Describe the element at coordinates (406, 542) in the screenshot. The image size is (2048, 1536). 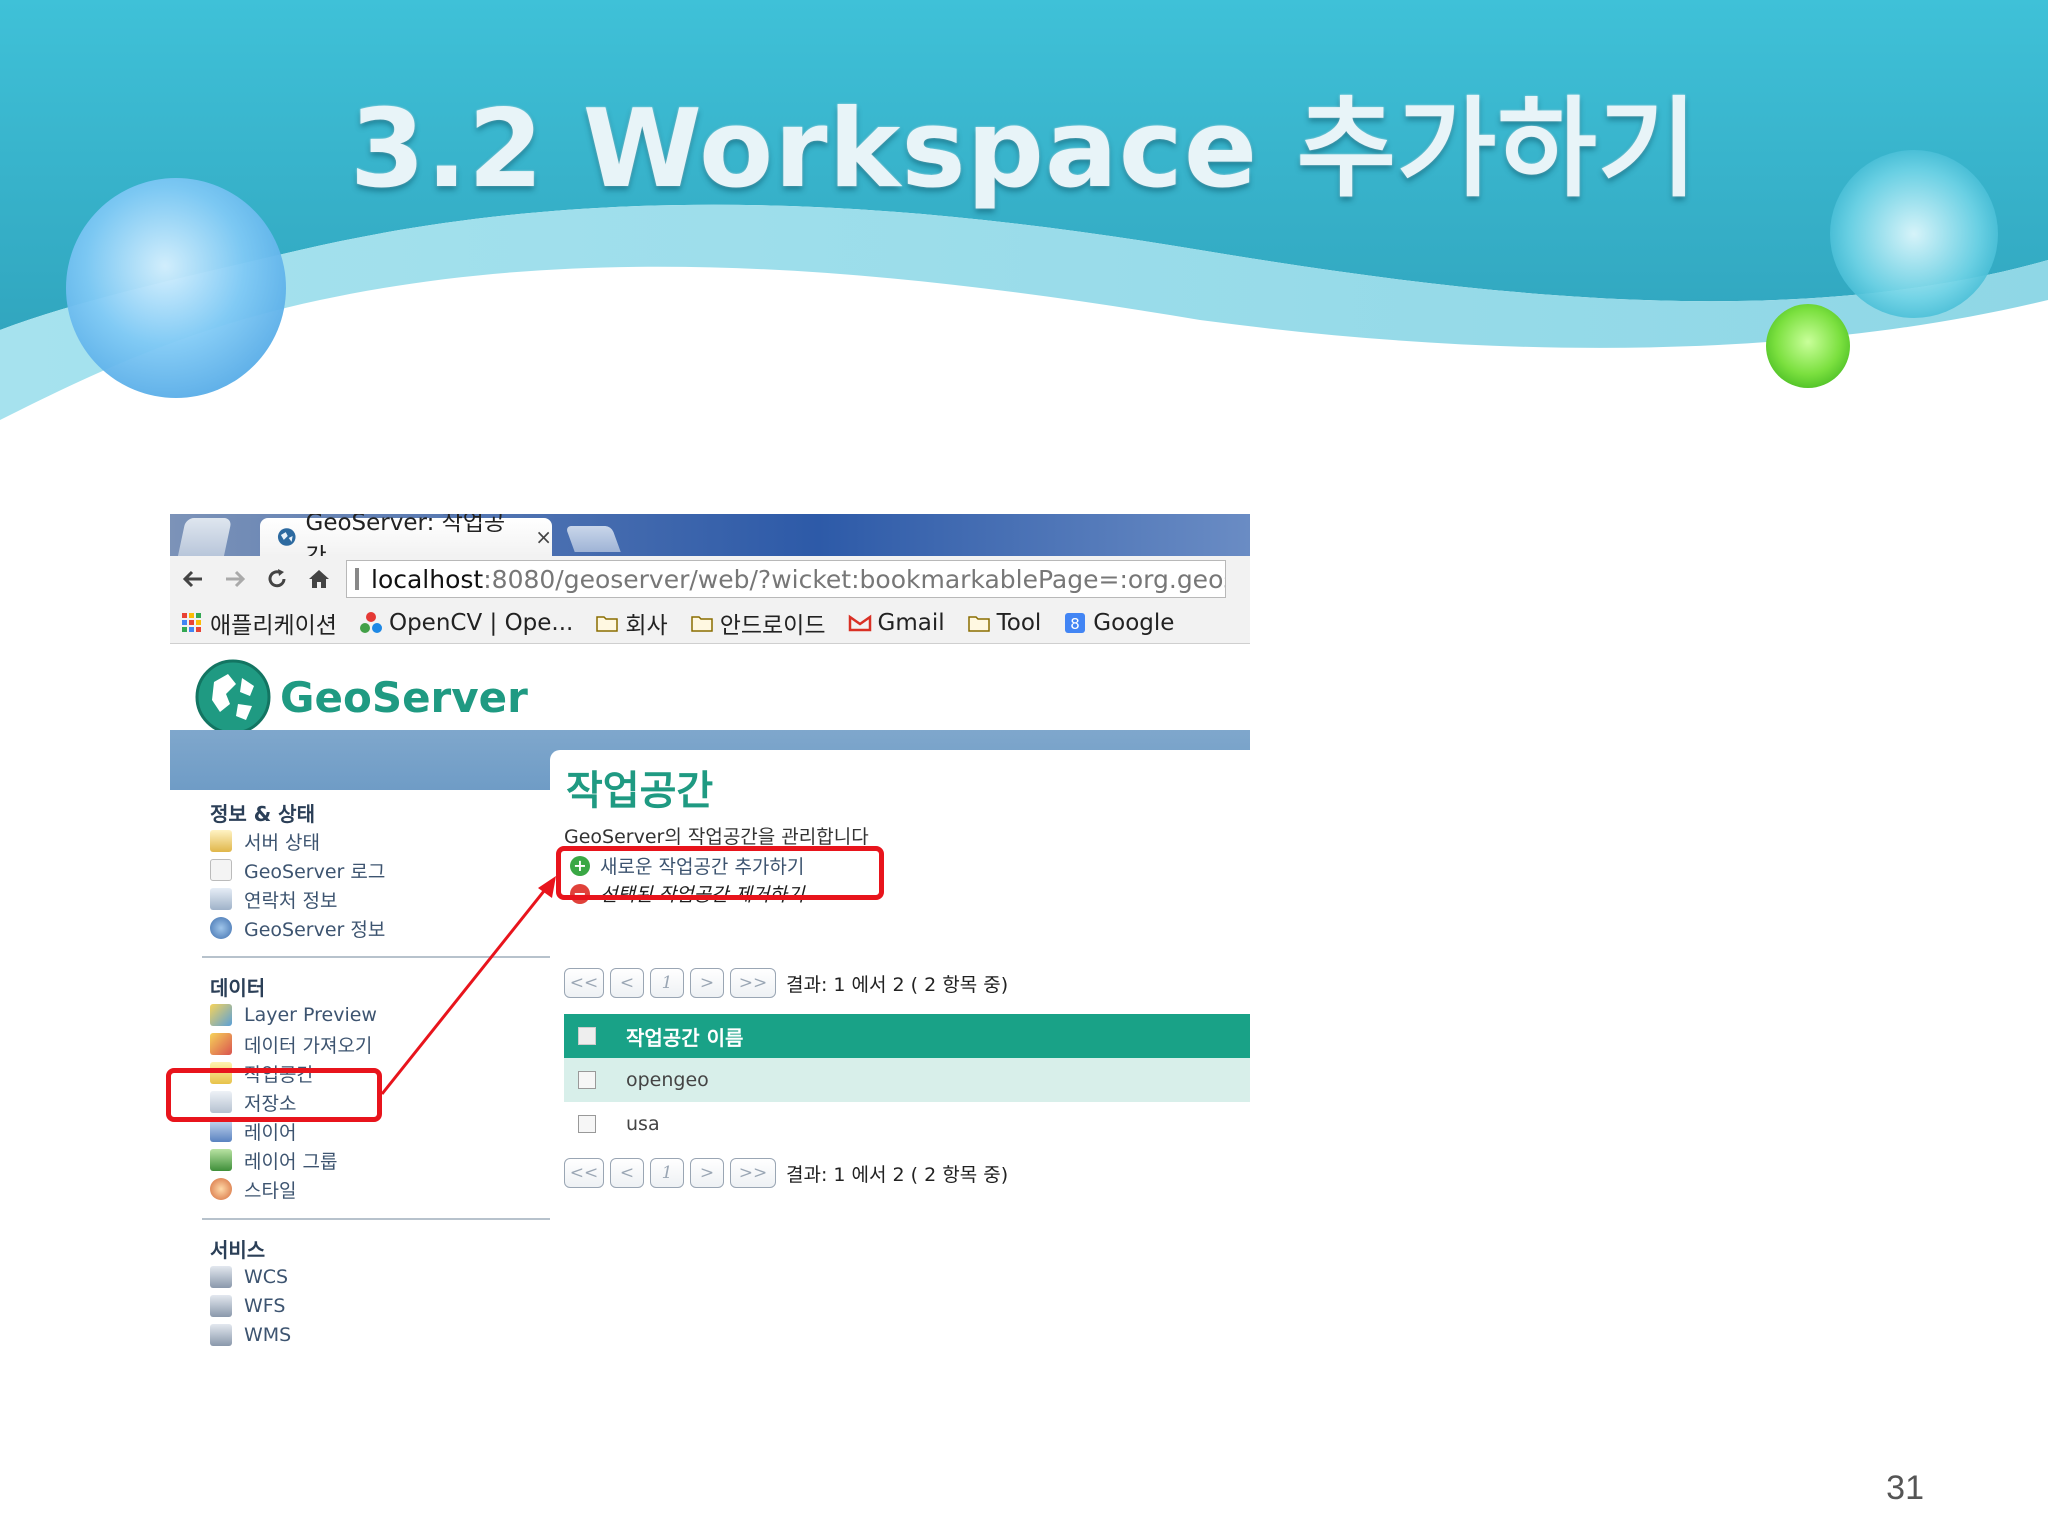
I see `tab-geoserver: GeoServer: 작업공간 ×` at that location.